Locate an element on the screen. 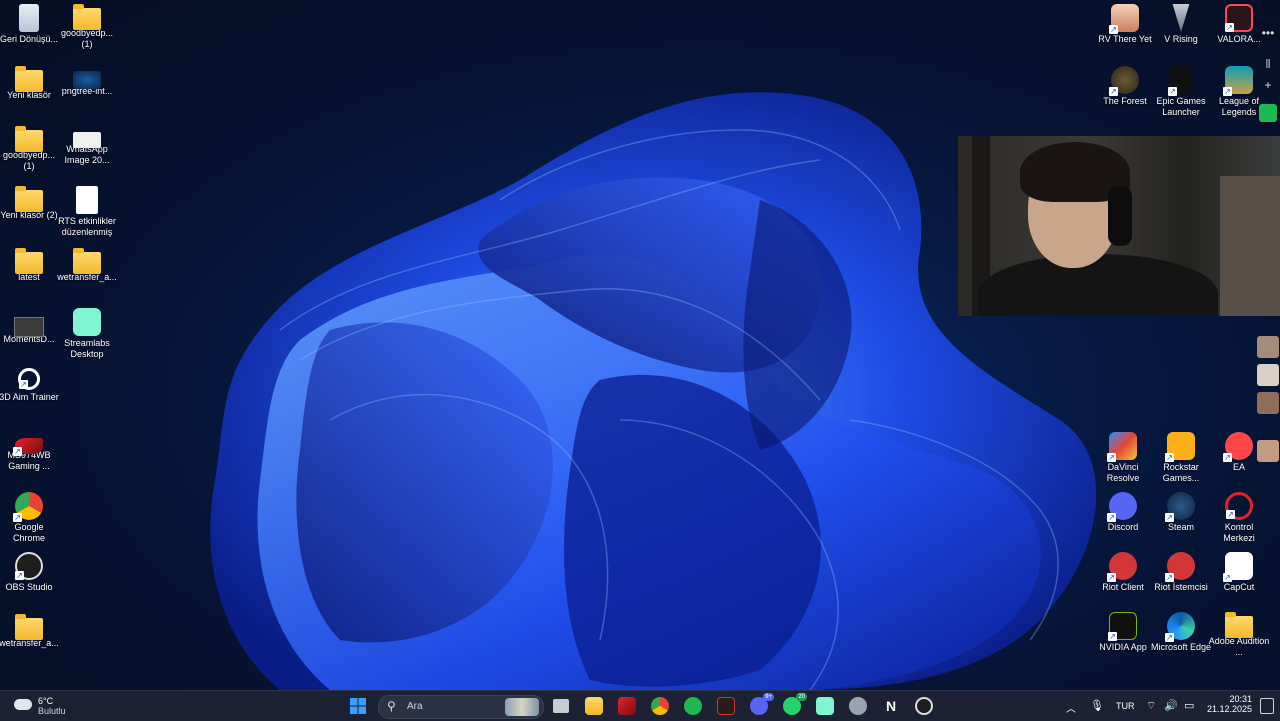  weather-widget: 6°C Bulutlu is located at coordinates (52, 706).